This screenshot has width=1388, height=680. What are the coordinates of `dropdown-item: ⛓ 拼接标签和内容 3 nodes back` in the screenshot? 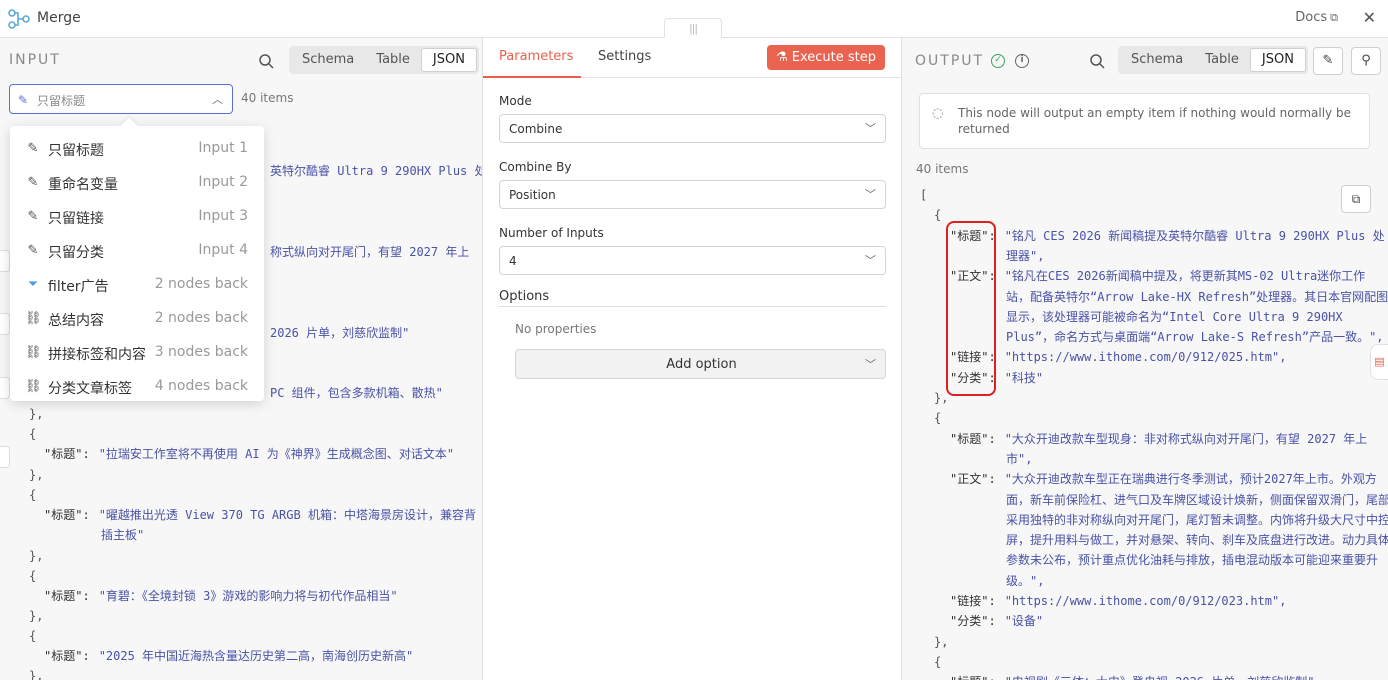 It's located at (137, 353).